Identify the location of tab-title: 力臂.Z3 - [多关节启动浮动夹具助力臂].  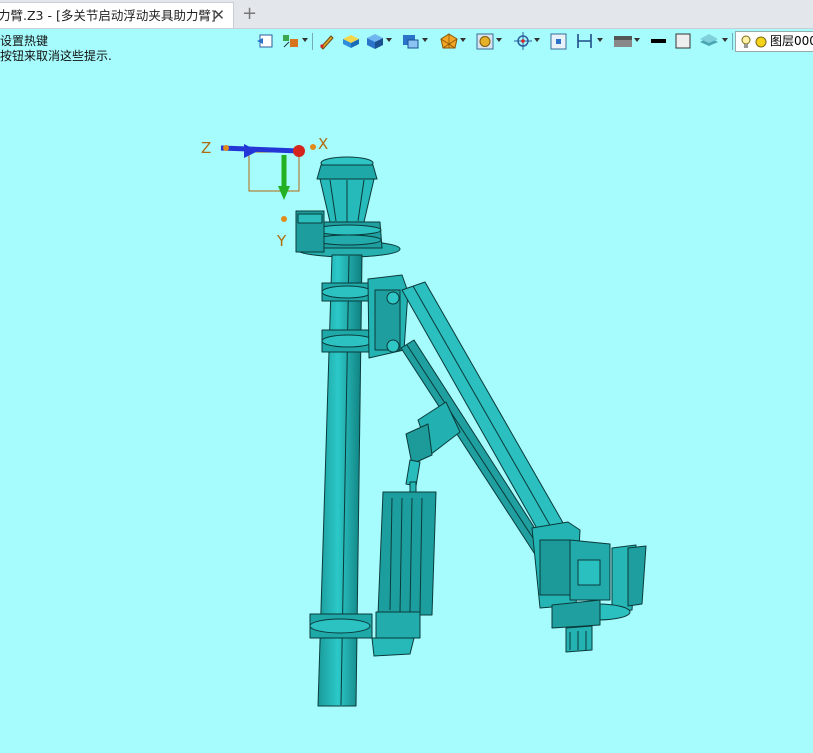
(108, 15).